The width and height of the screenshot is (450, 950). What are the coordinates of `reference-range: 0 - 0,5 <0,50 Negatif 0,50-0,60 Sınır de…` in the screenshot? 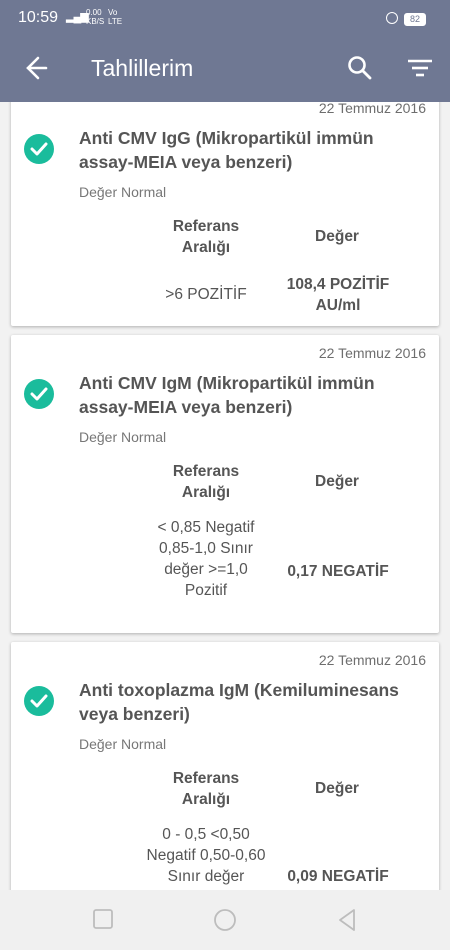 It's located at (206, 855).